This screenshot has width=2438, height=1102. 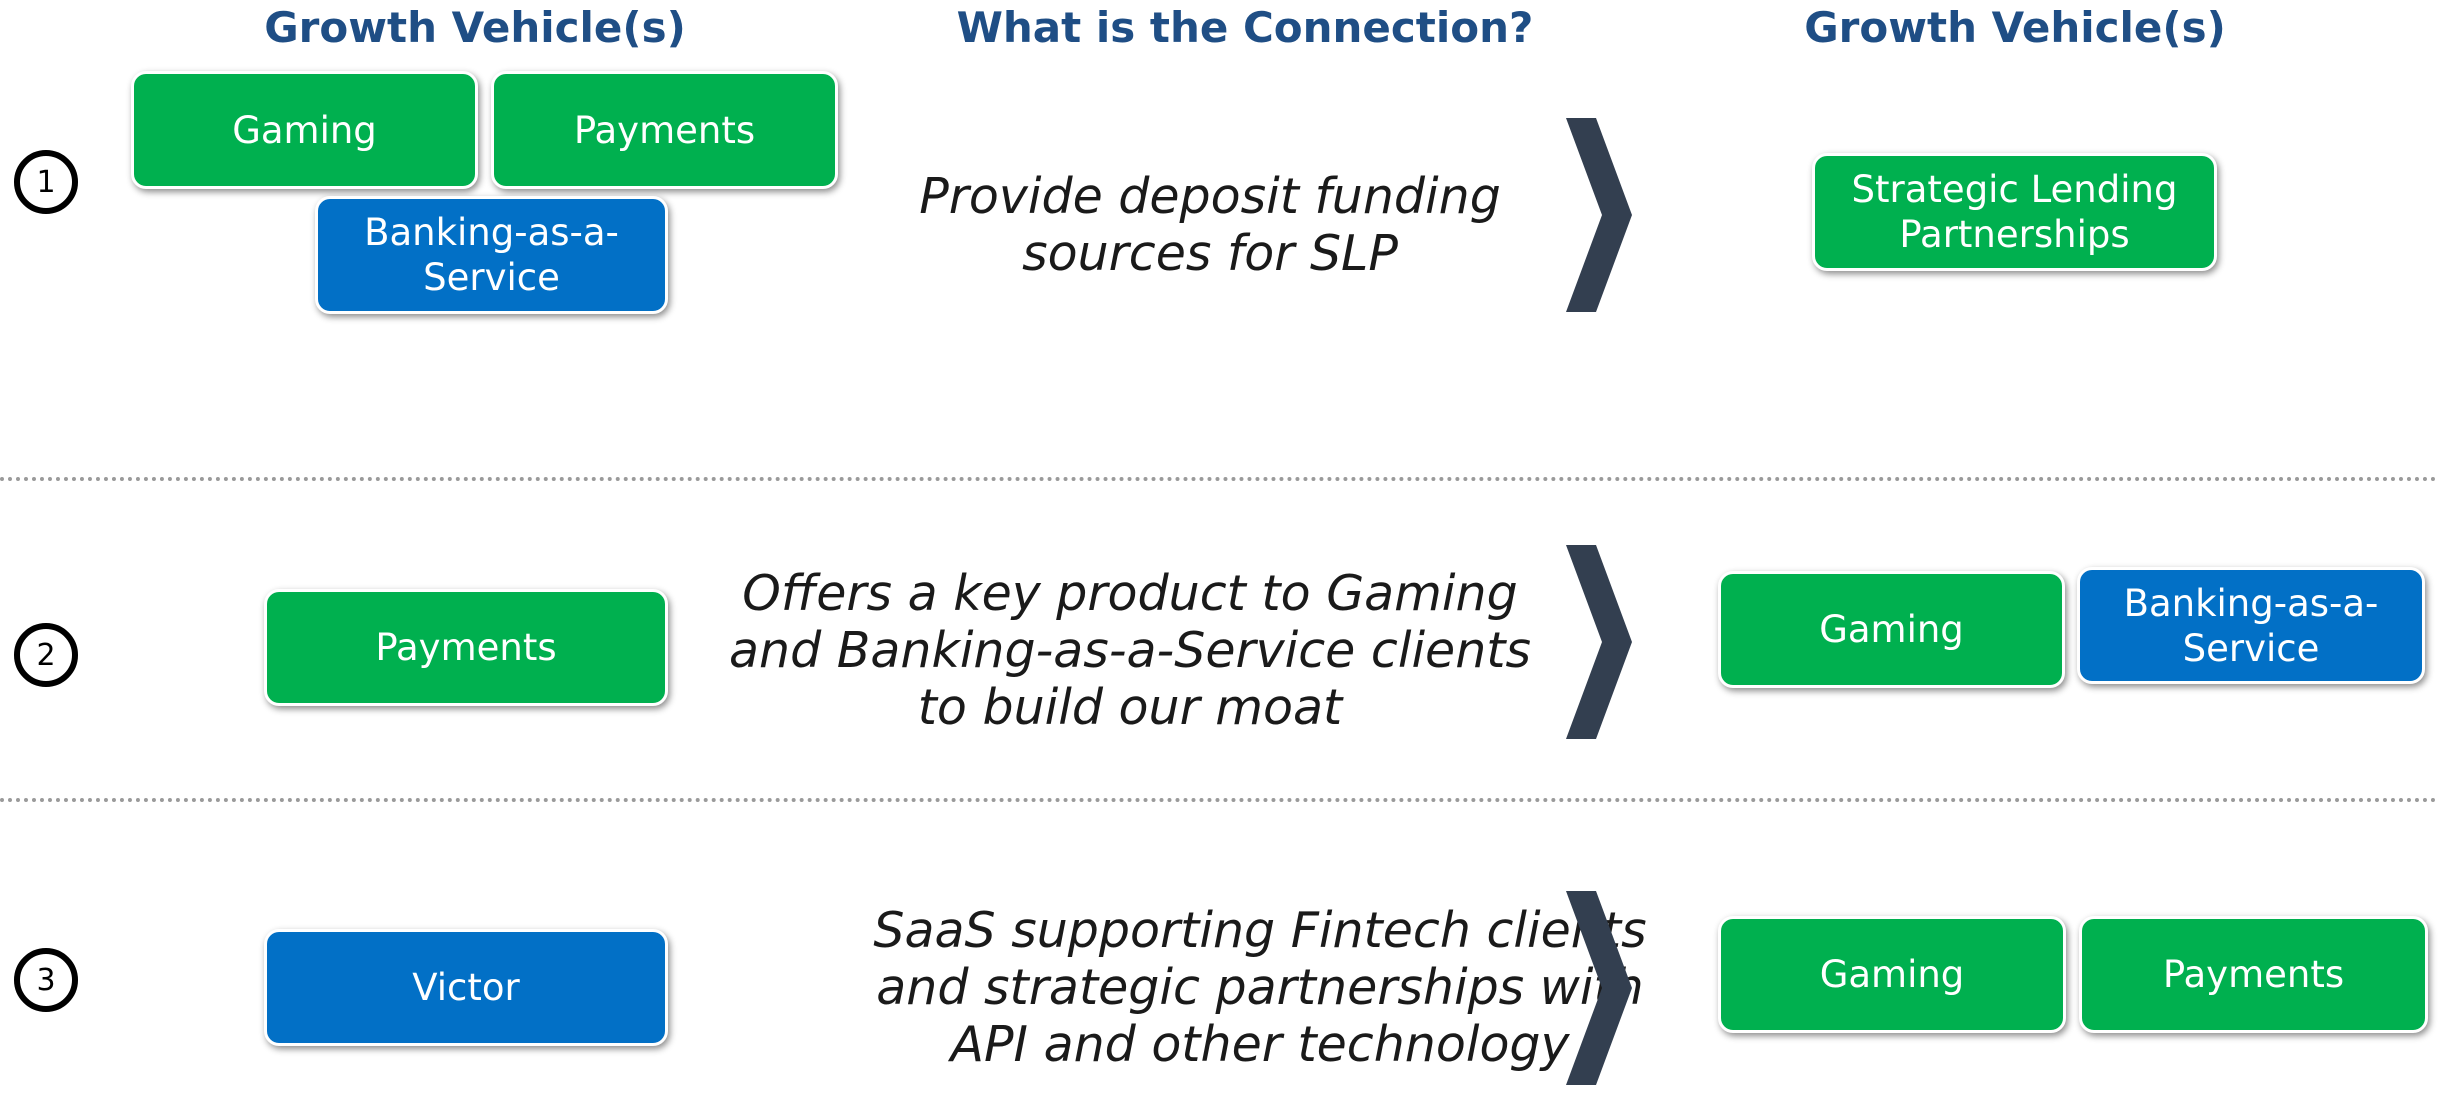 I want to click on right-column-header: Growth Vehicle(s), so click(x=2015, y=27).